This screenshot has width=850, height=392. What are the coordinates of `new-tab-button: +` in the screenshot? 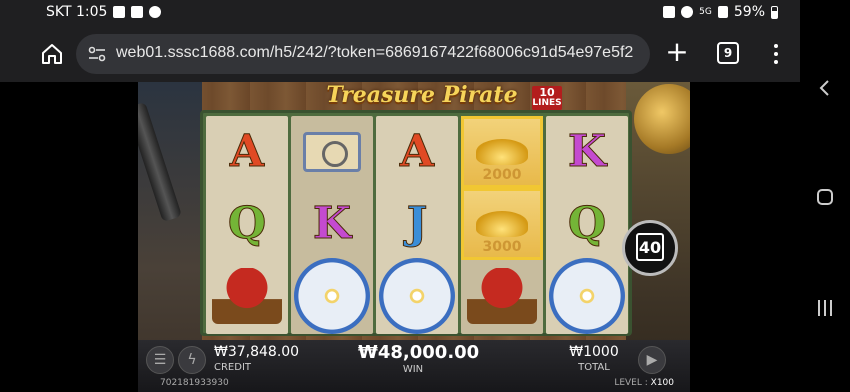 It's located at (677, 52).